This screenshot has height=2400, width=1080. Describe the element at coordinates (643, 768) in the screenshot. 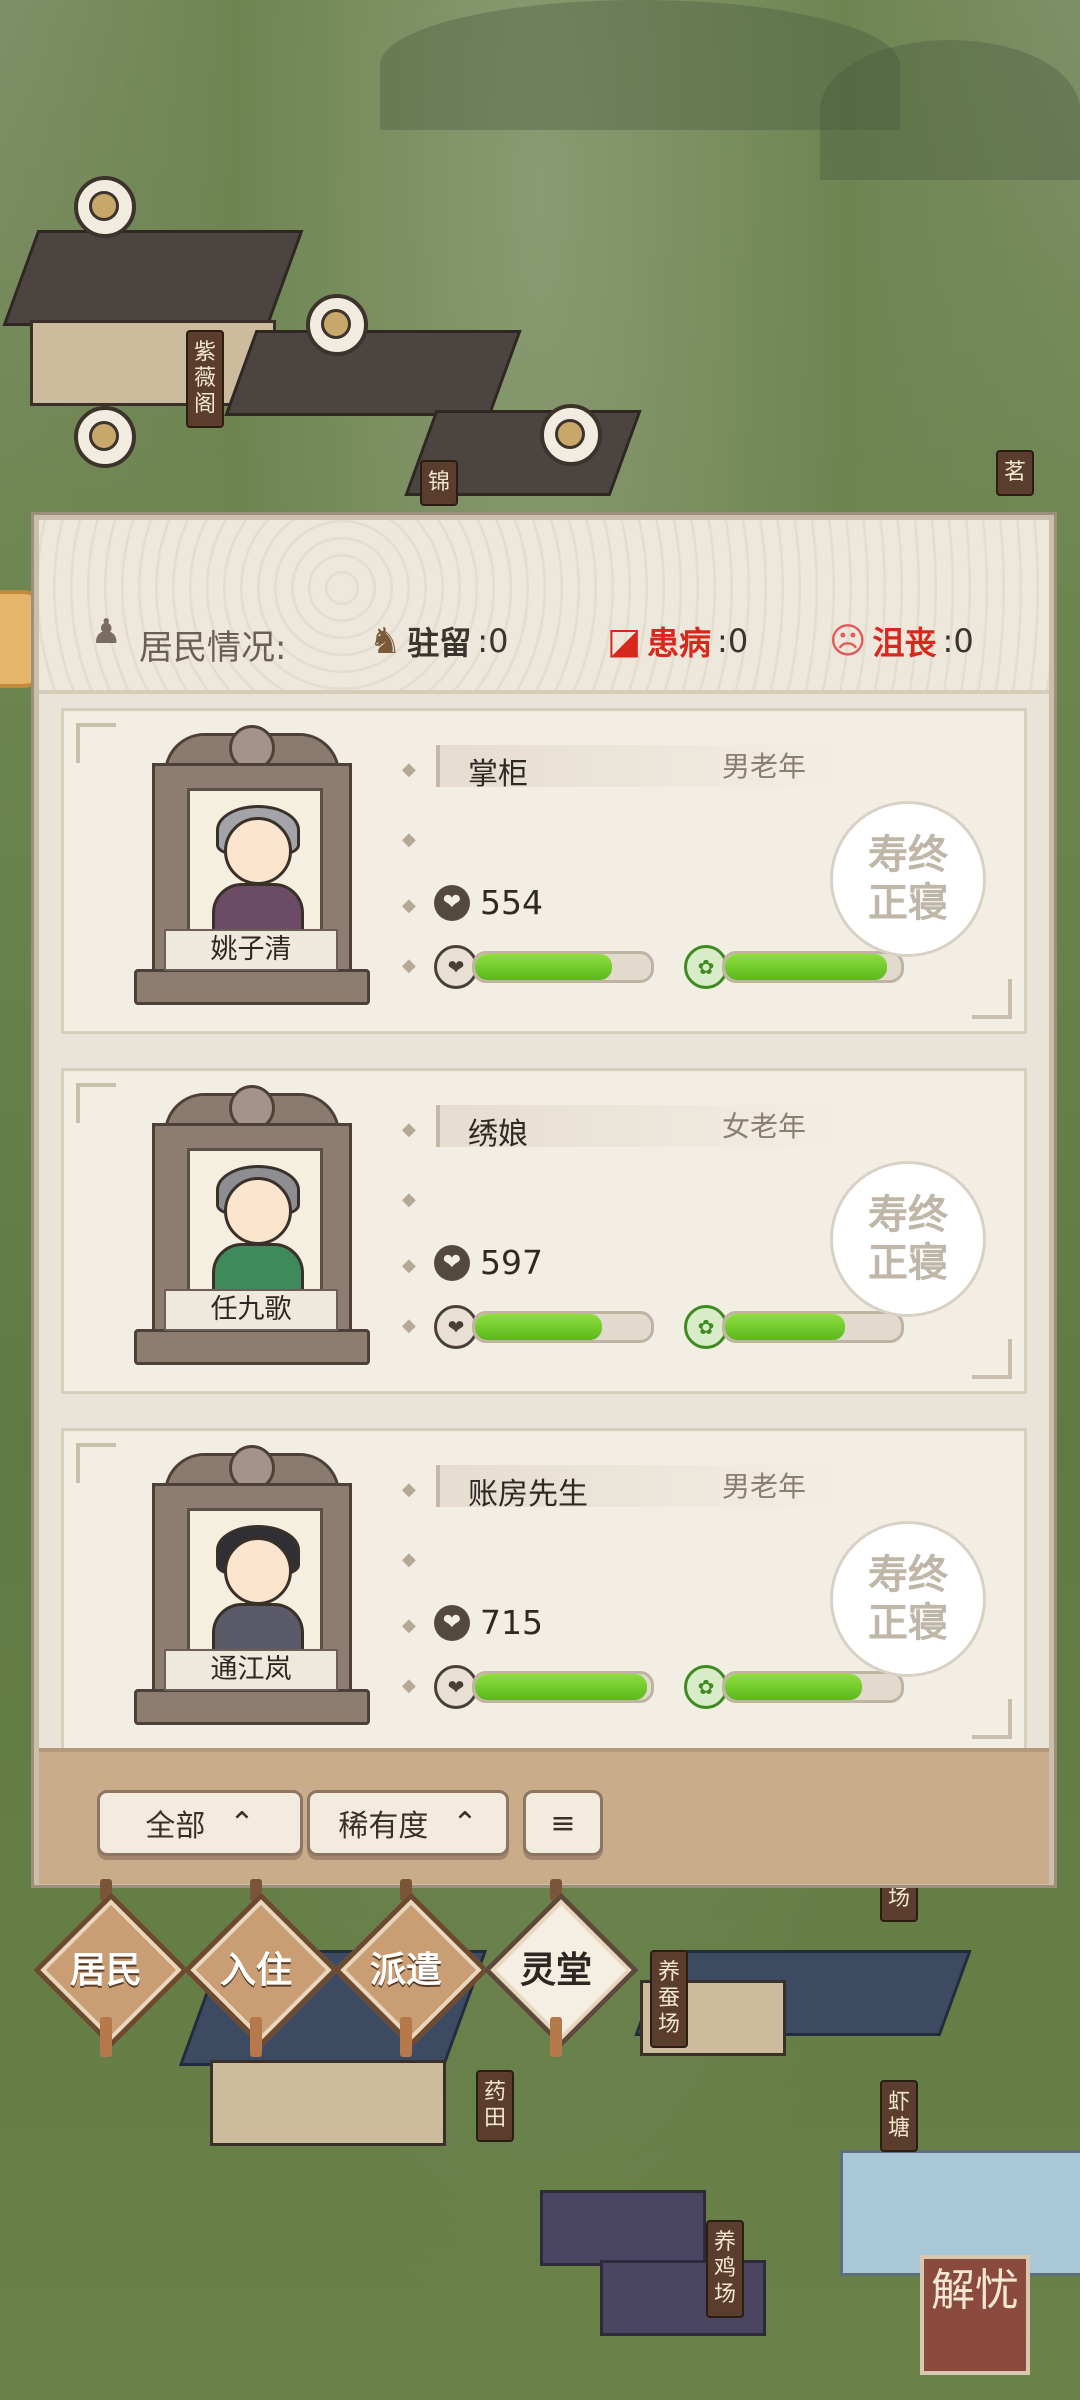

I see `job-label: 掌柜 男老年` at that location.